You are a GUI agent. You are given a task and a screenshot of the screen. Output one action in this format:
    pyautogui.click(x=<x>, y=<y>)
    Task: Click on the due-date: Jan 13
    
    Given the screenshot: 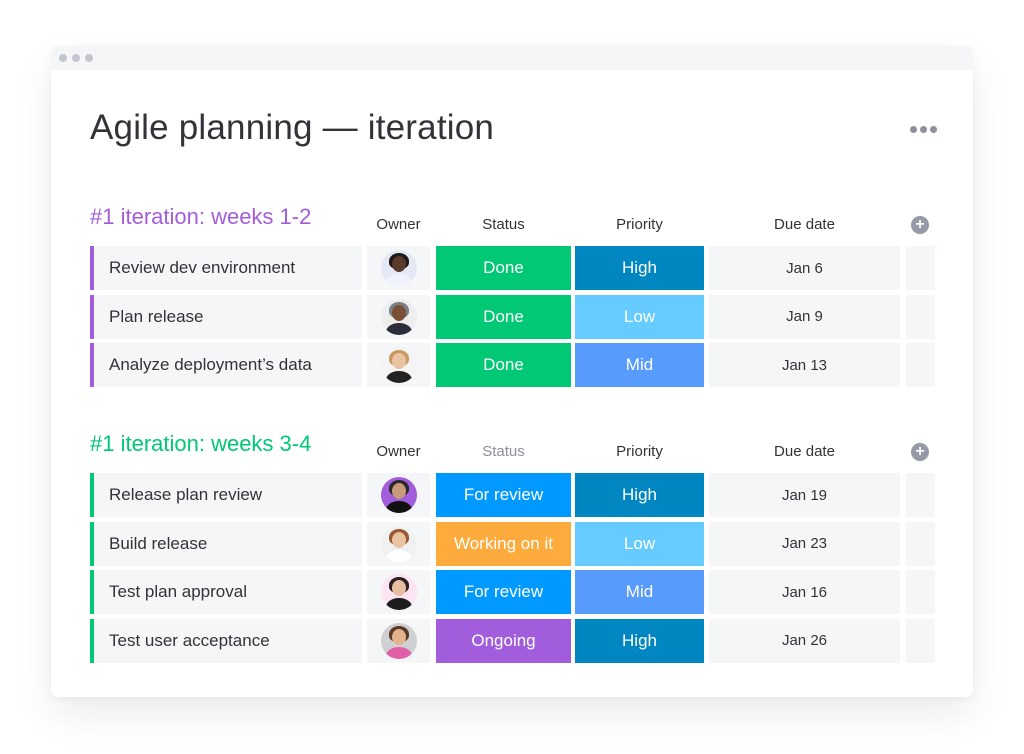 What is the action you would take?
    pyautogui.click(x=804, y=365)
    